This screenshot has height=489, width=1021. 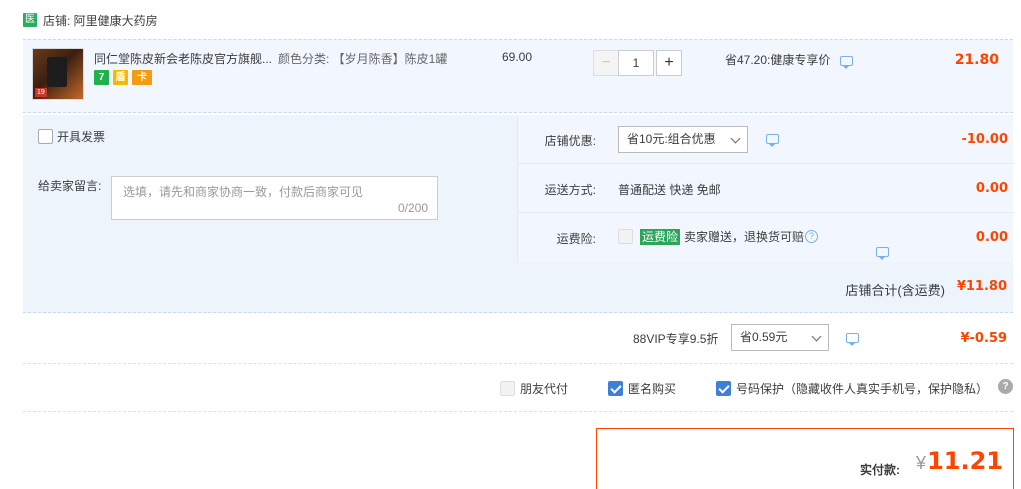 What do you see at coordinates (805, 458) in the screenshot?
I see `payment-summary-box: 实付款: ¥ 11.21` at bounding box center [805, 458].